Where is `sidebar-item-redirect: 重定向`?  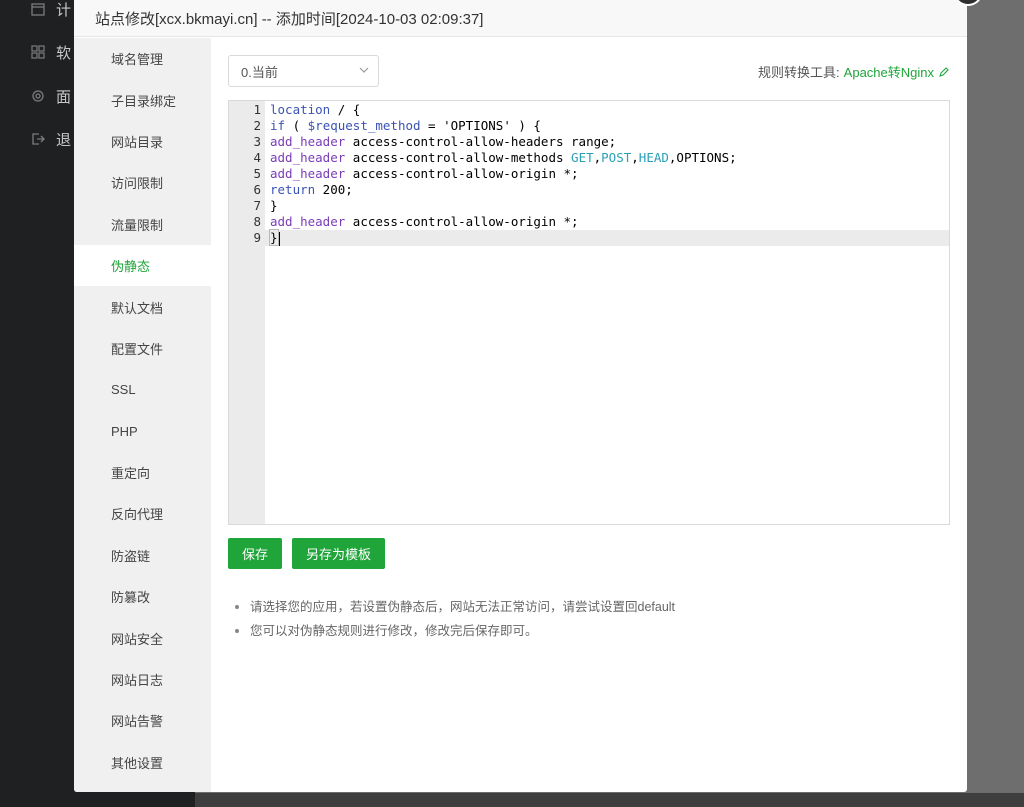 sidebar-item-redirect: 重定向 is located at coordinates (142, 472).